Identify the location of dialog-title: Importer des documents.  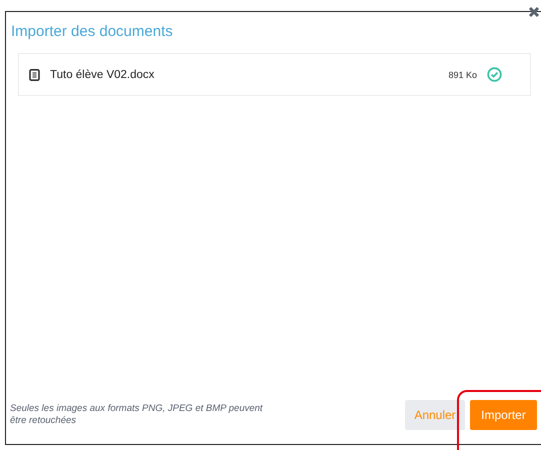
(92, 31).